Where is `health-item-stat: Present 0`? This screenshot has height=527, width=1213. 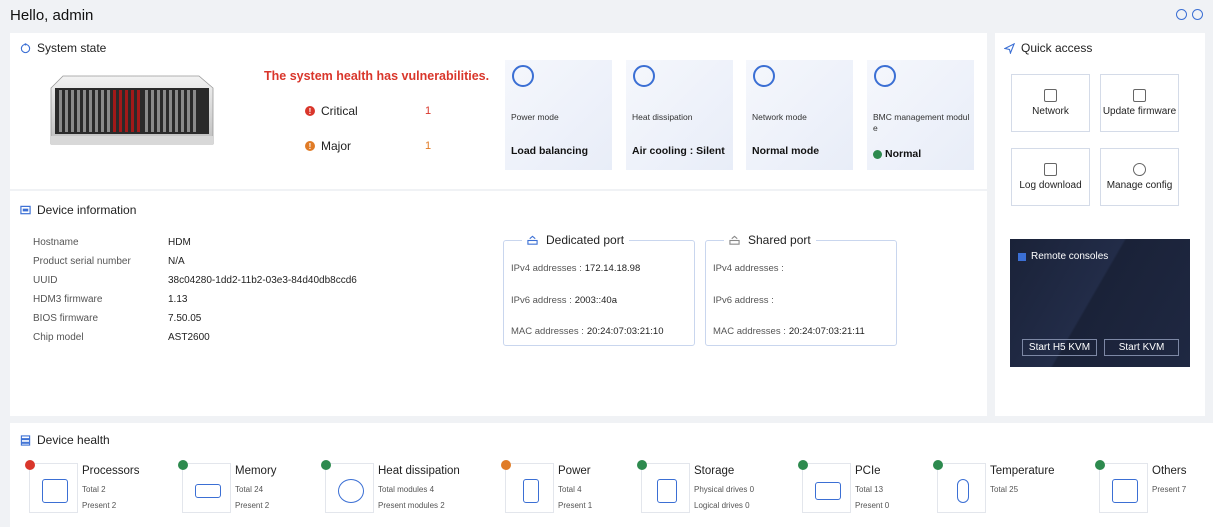
health-item-stat: Present 0 is located at coordinates (872, 505).